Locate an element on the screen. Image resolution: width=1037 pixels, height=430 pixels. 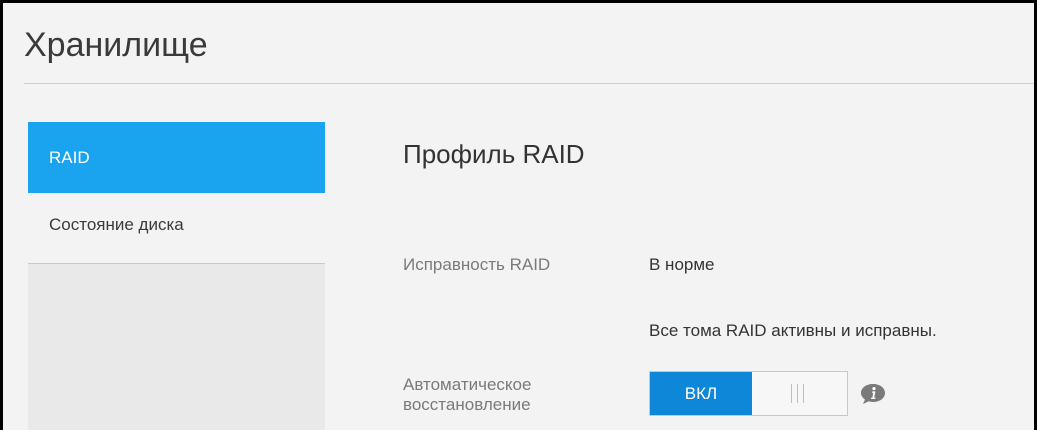
auto-rebuild-label-line1: Автоматическое is located at coordinates (467, 384).